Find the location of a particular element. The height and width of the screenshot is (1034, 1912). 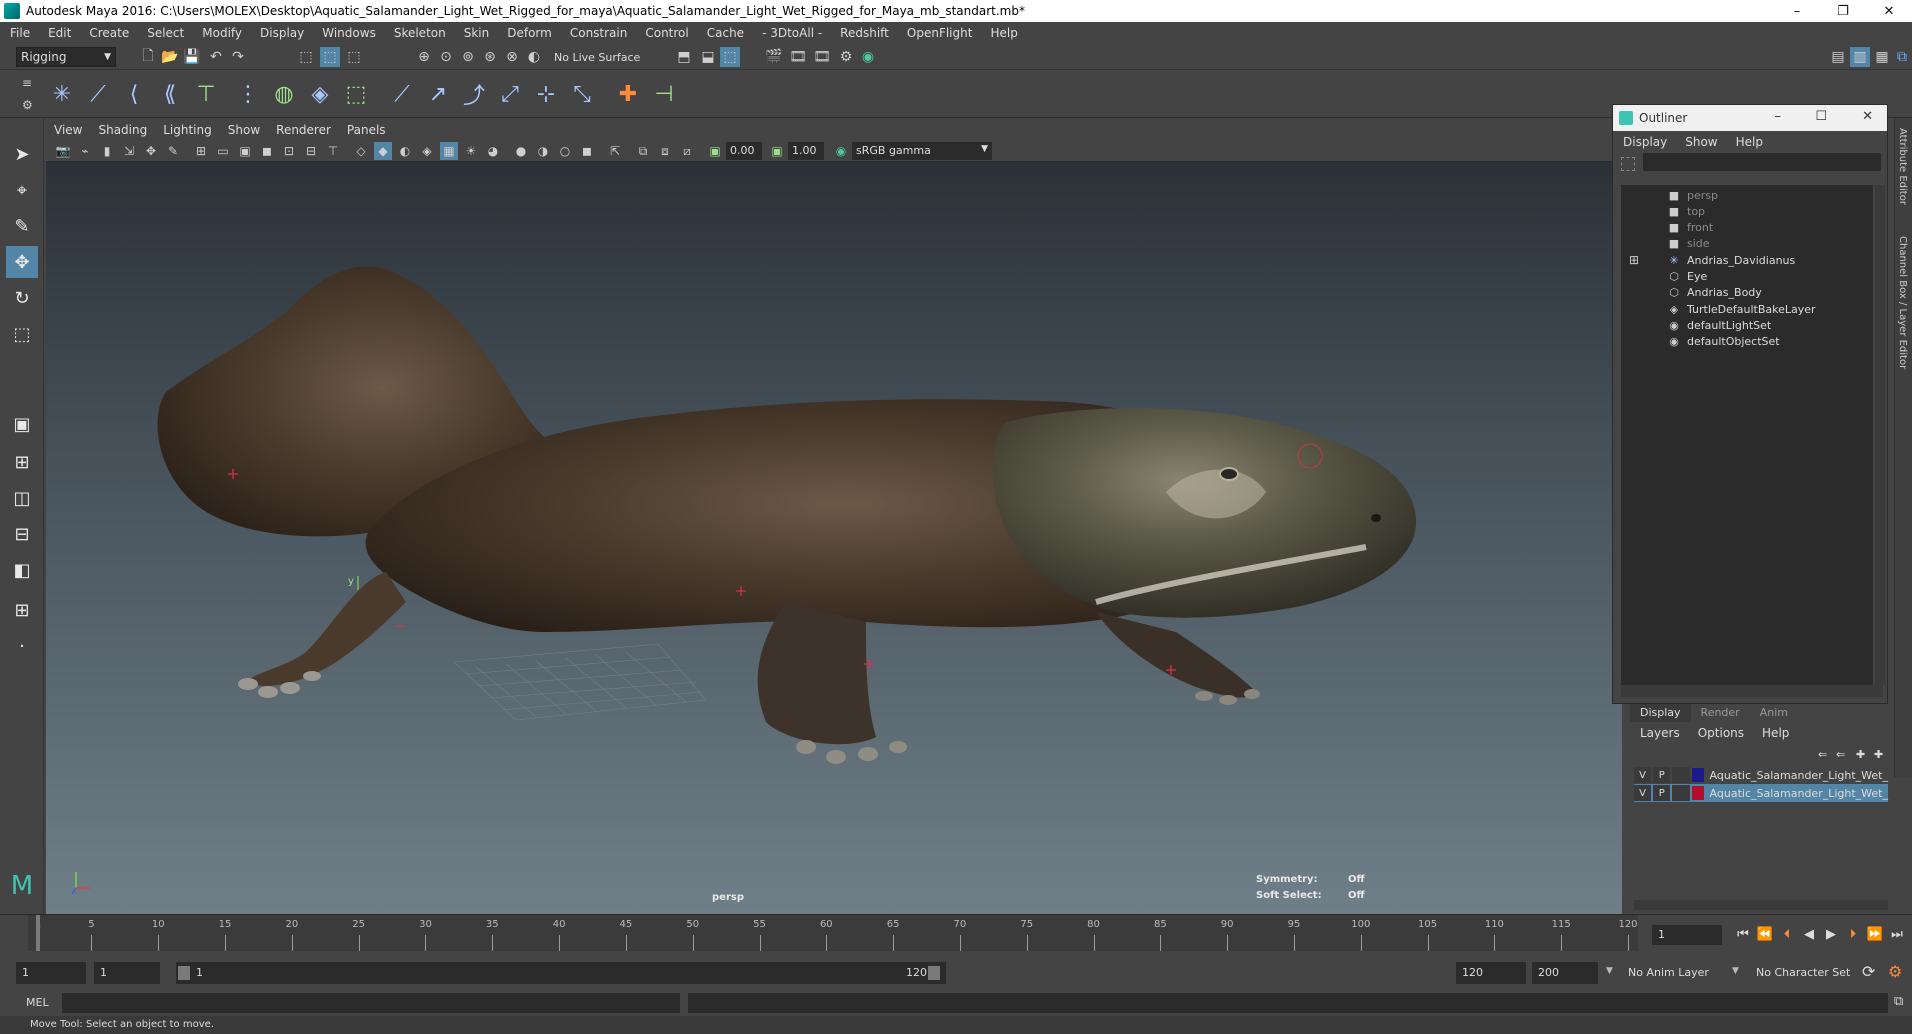

ik-spline-icon: ⟪ is located at coordinates (170, 94).